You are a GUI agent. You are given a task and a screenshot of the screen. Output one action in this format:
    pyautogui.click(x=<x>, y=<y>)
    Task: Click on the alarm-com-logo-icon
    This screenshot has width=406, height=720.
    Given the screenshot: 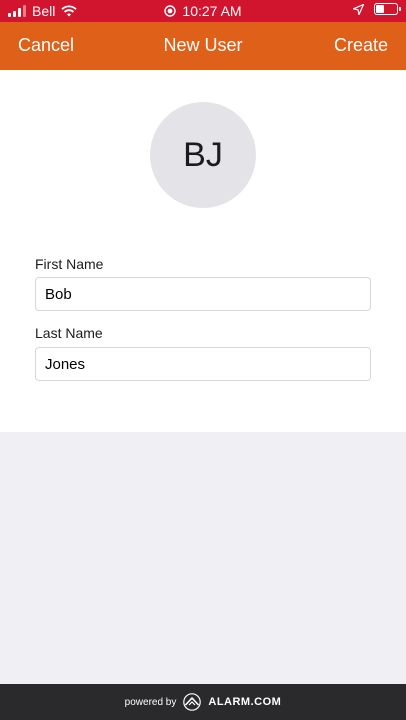 What is the action you would take?
    pyautogui.click(x=192, y=702)
    